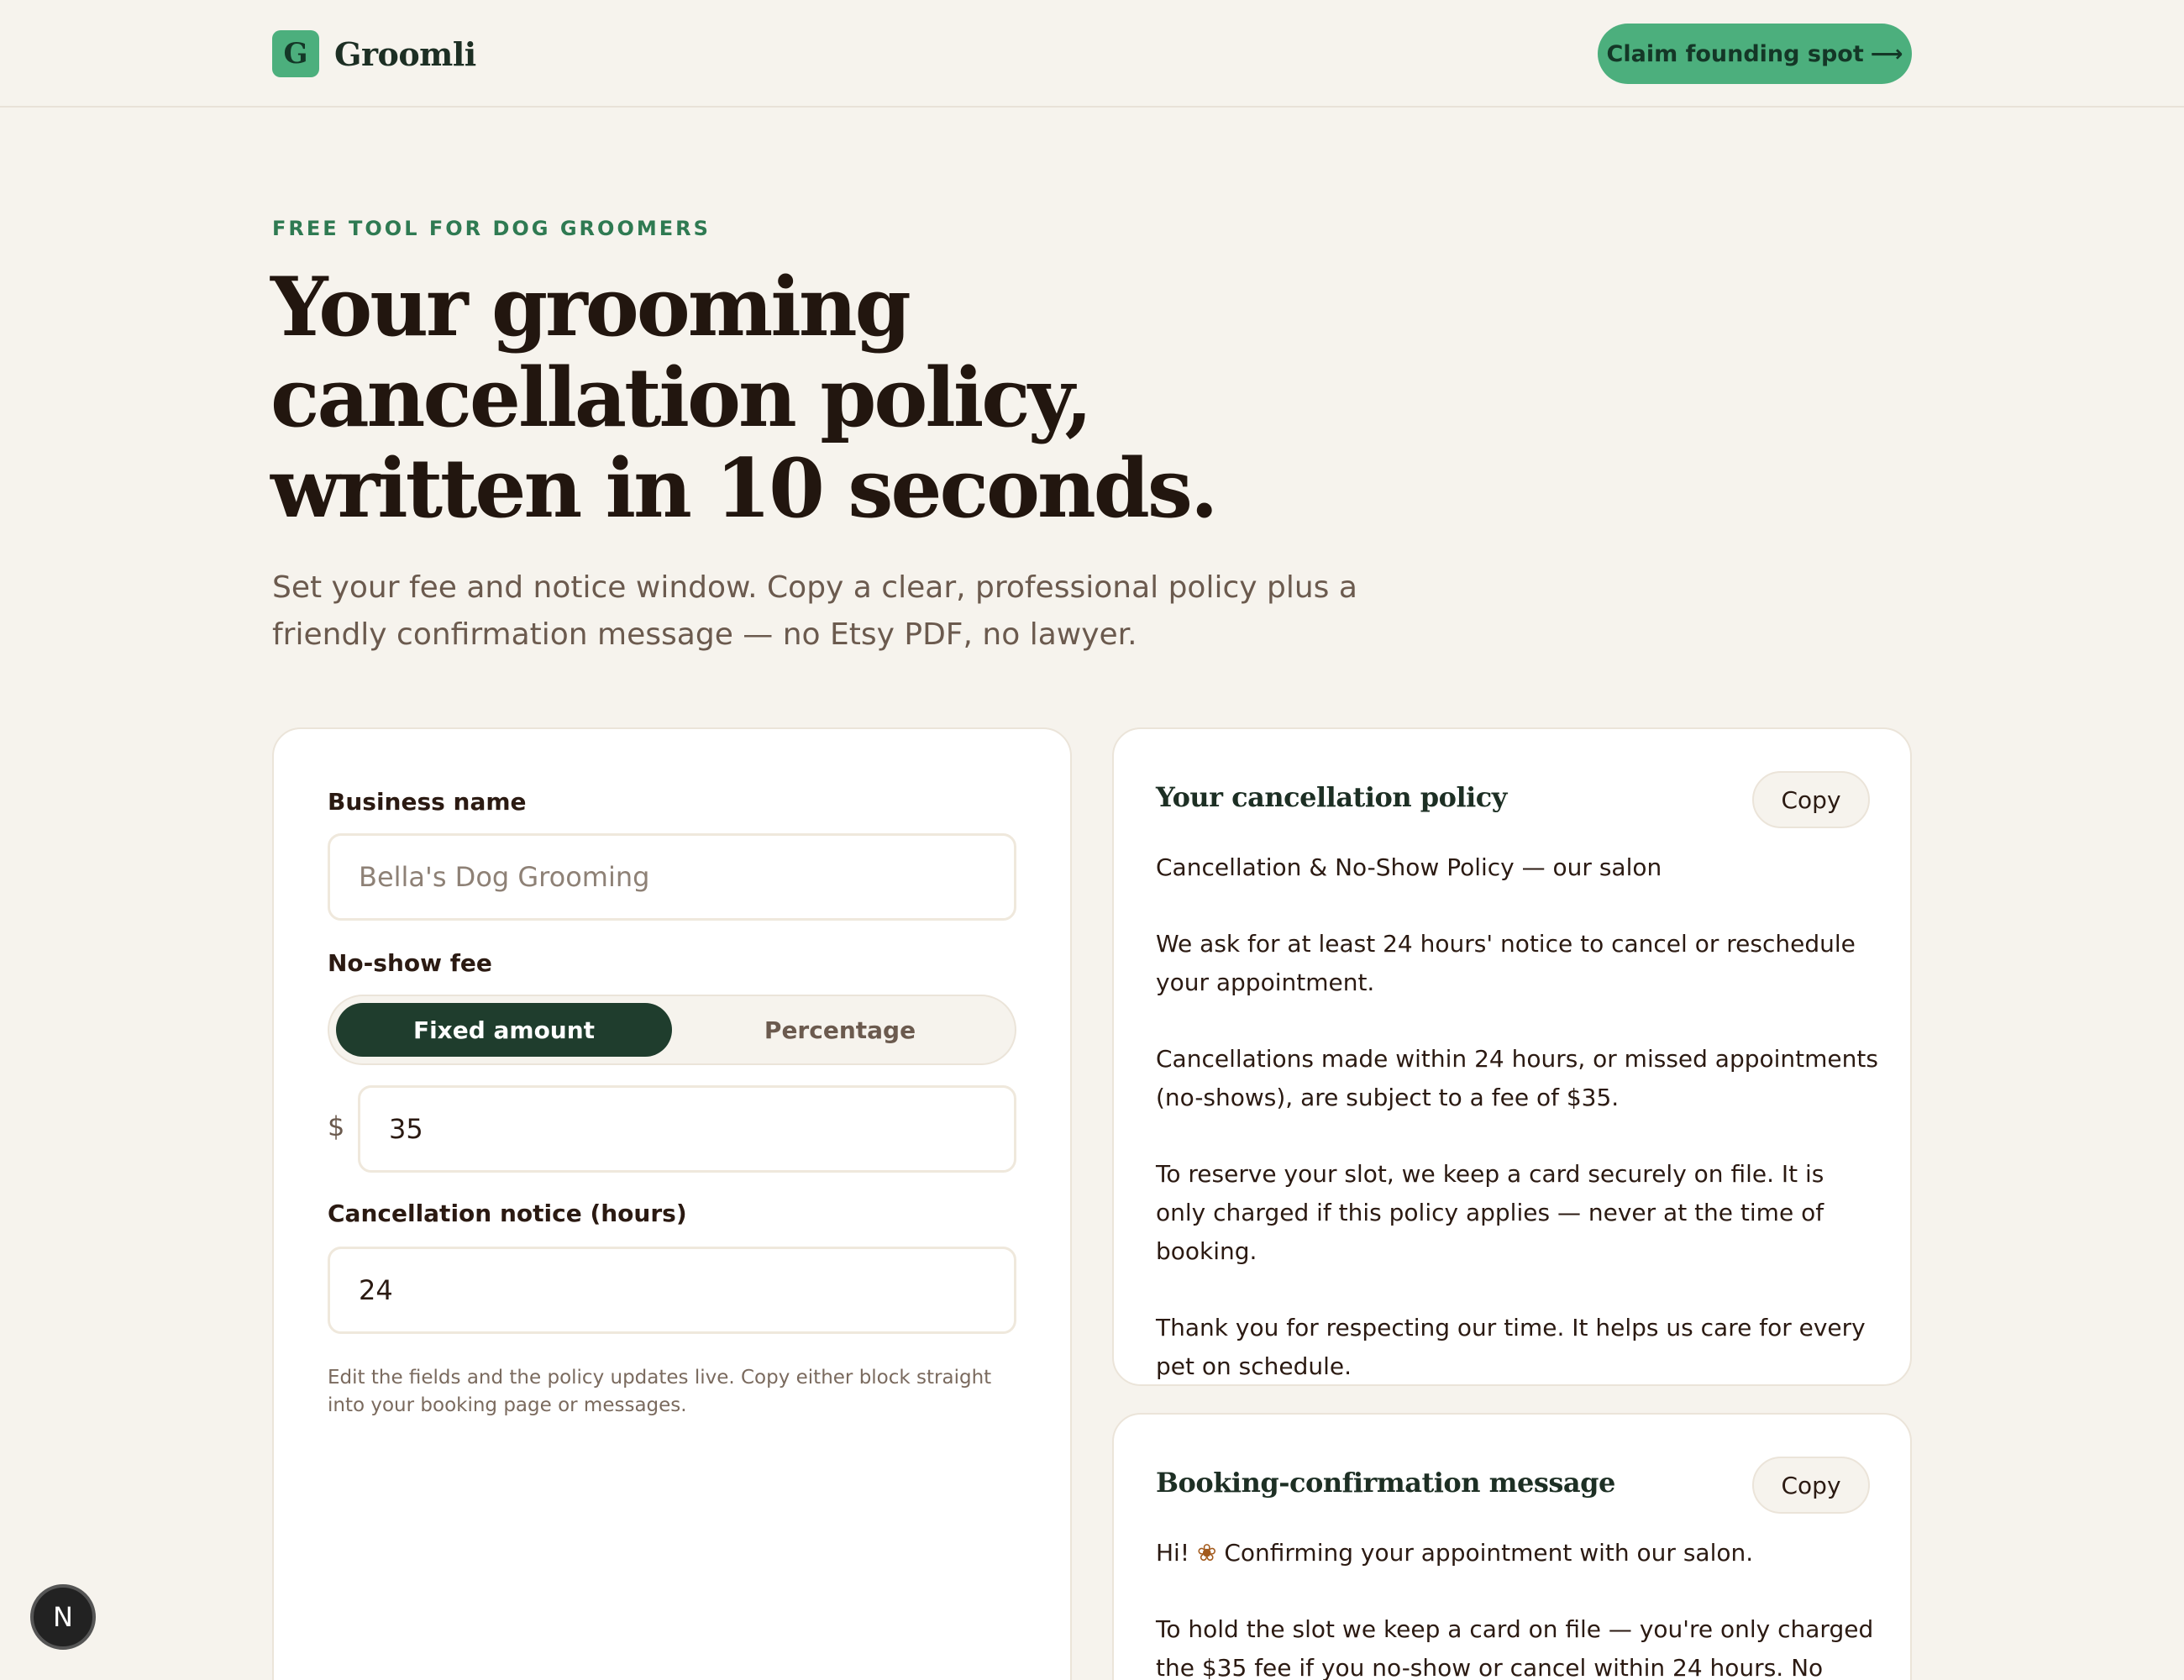 This screenshot has height=1680, width=2184. Describe the element at coordinates (1886, 53) in the screenshot. I see `arrow-right-icon: ⟶` at that location.